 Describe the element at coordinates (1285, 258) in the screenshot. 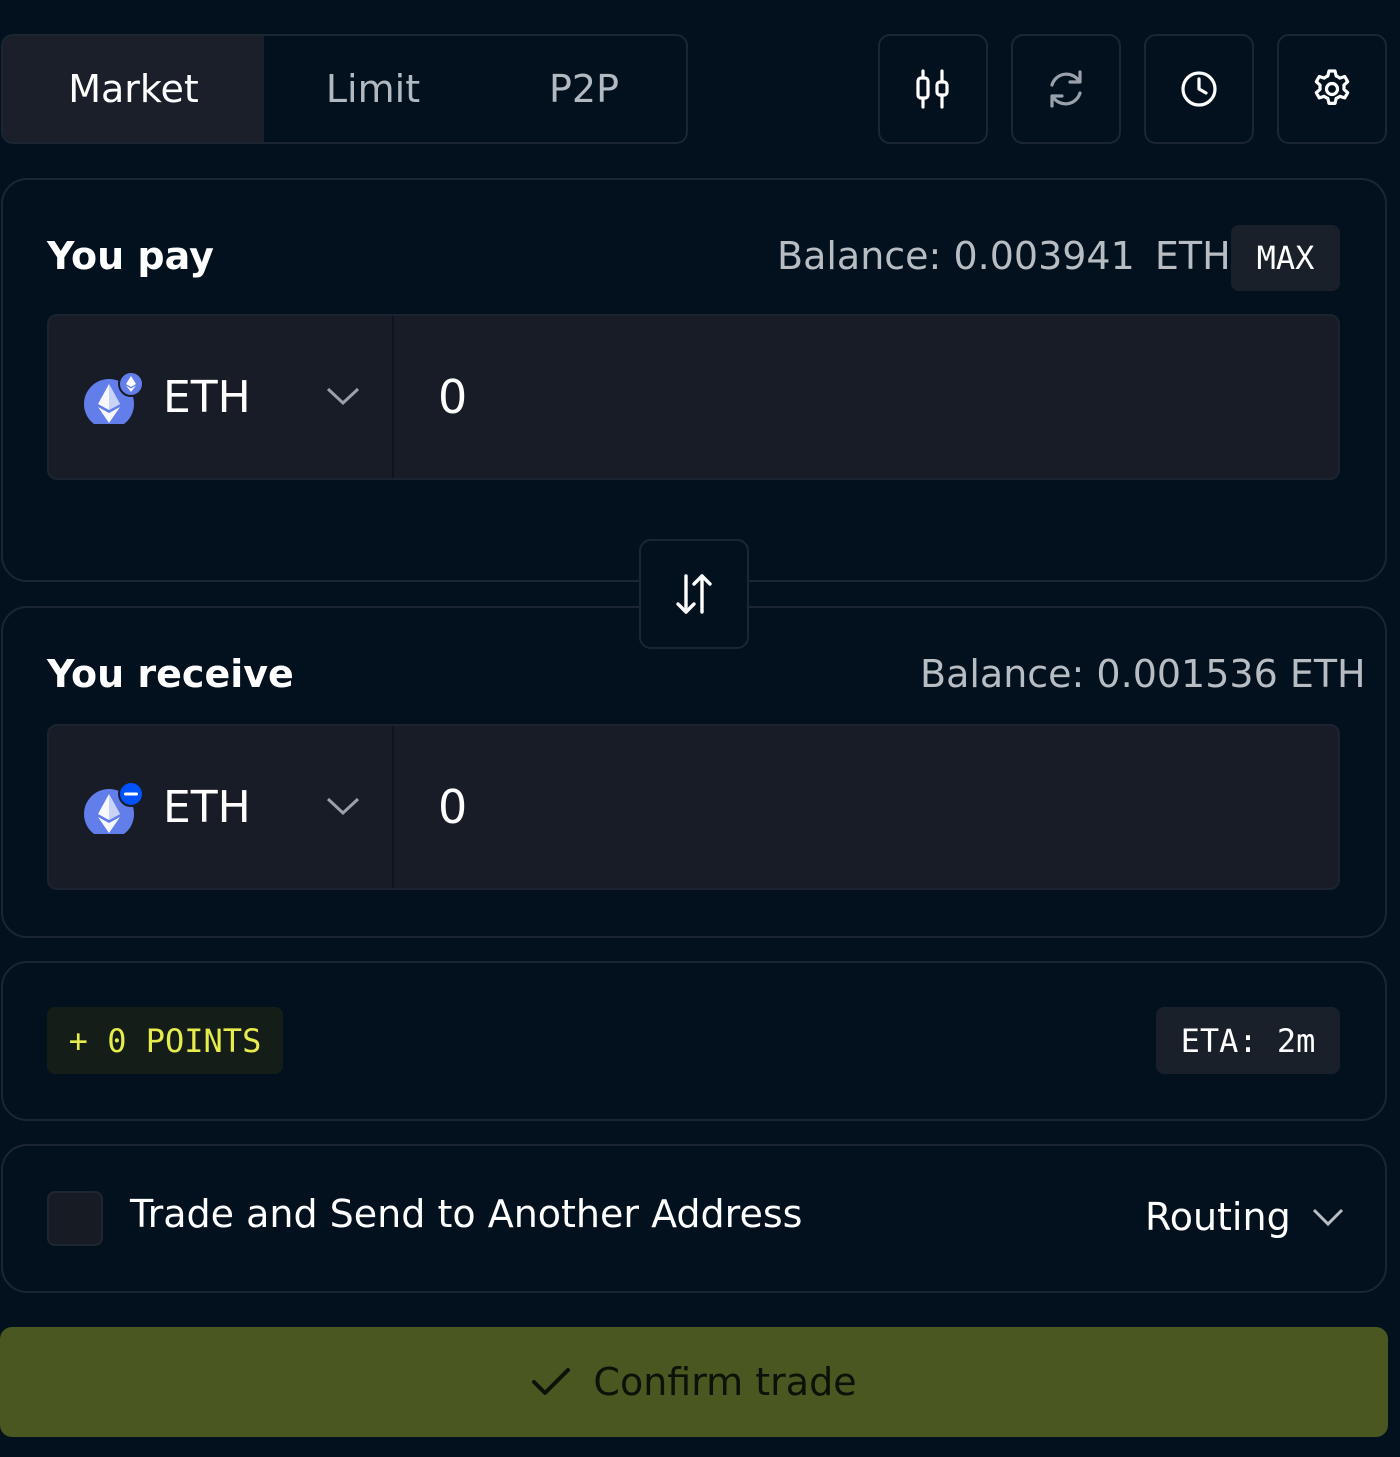

I see `max-button: MAX` at that location.